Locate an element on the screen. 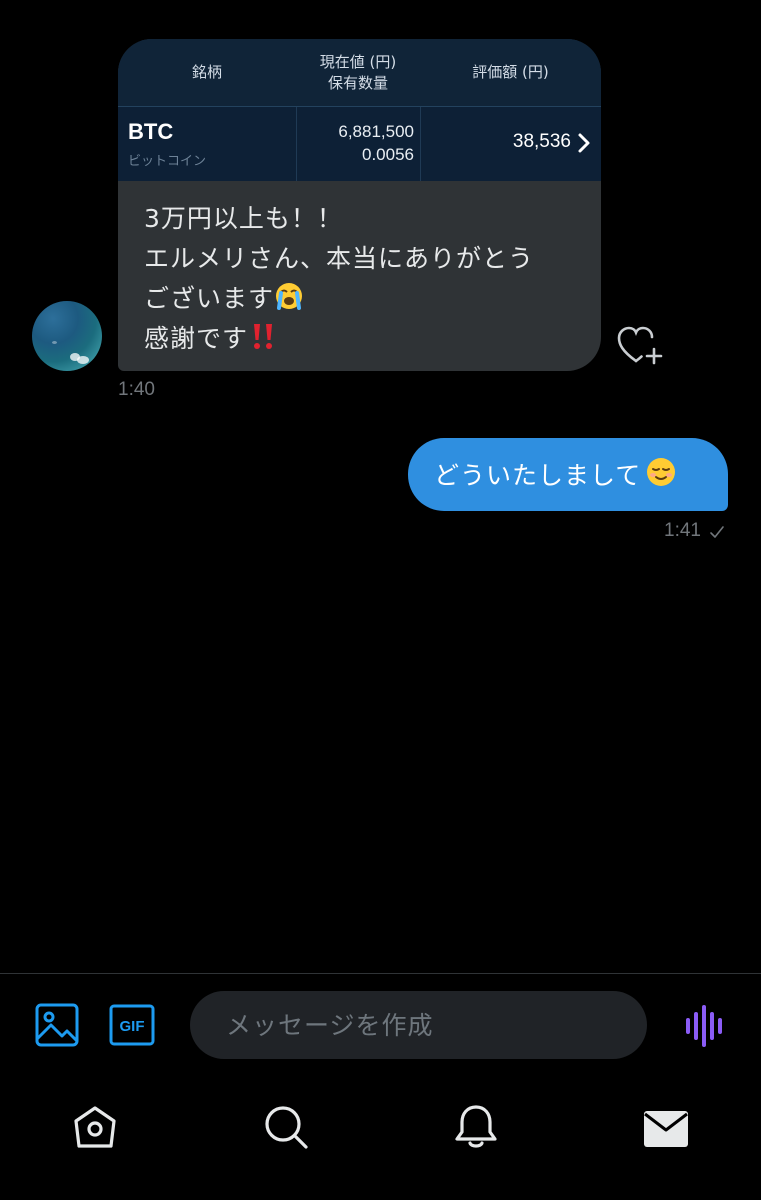  message-input is located at coordinates (418, 1025).